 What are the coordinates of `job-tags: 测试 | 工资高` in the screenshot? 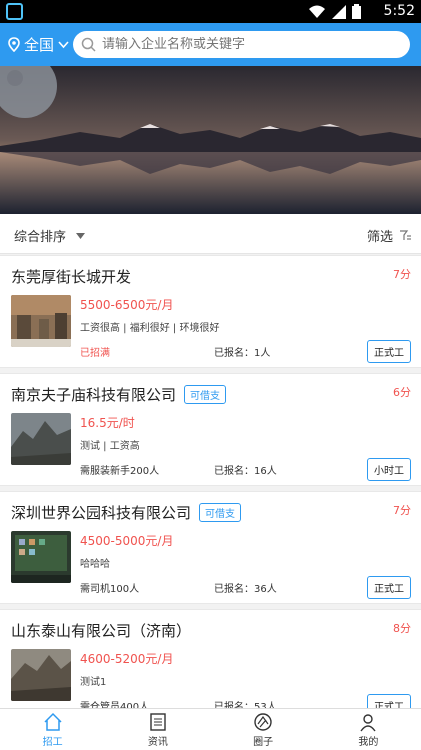 It's located at (110, 446).